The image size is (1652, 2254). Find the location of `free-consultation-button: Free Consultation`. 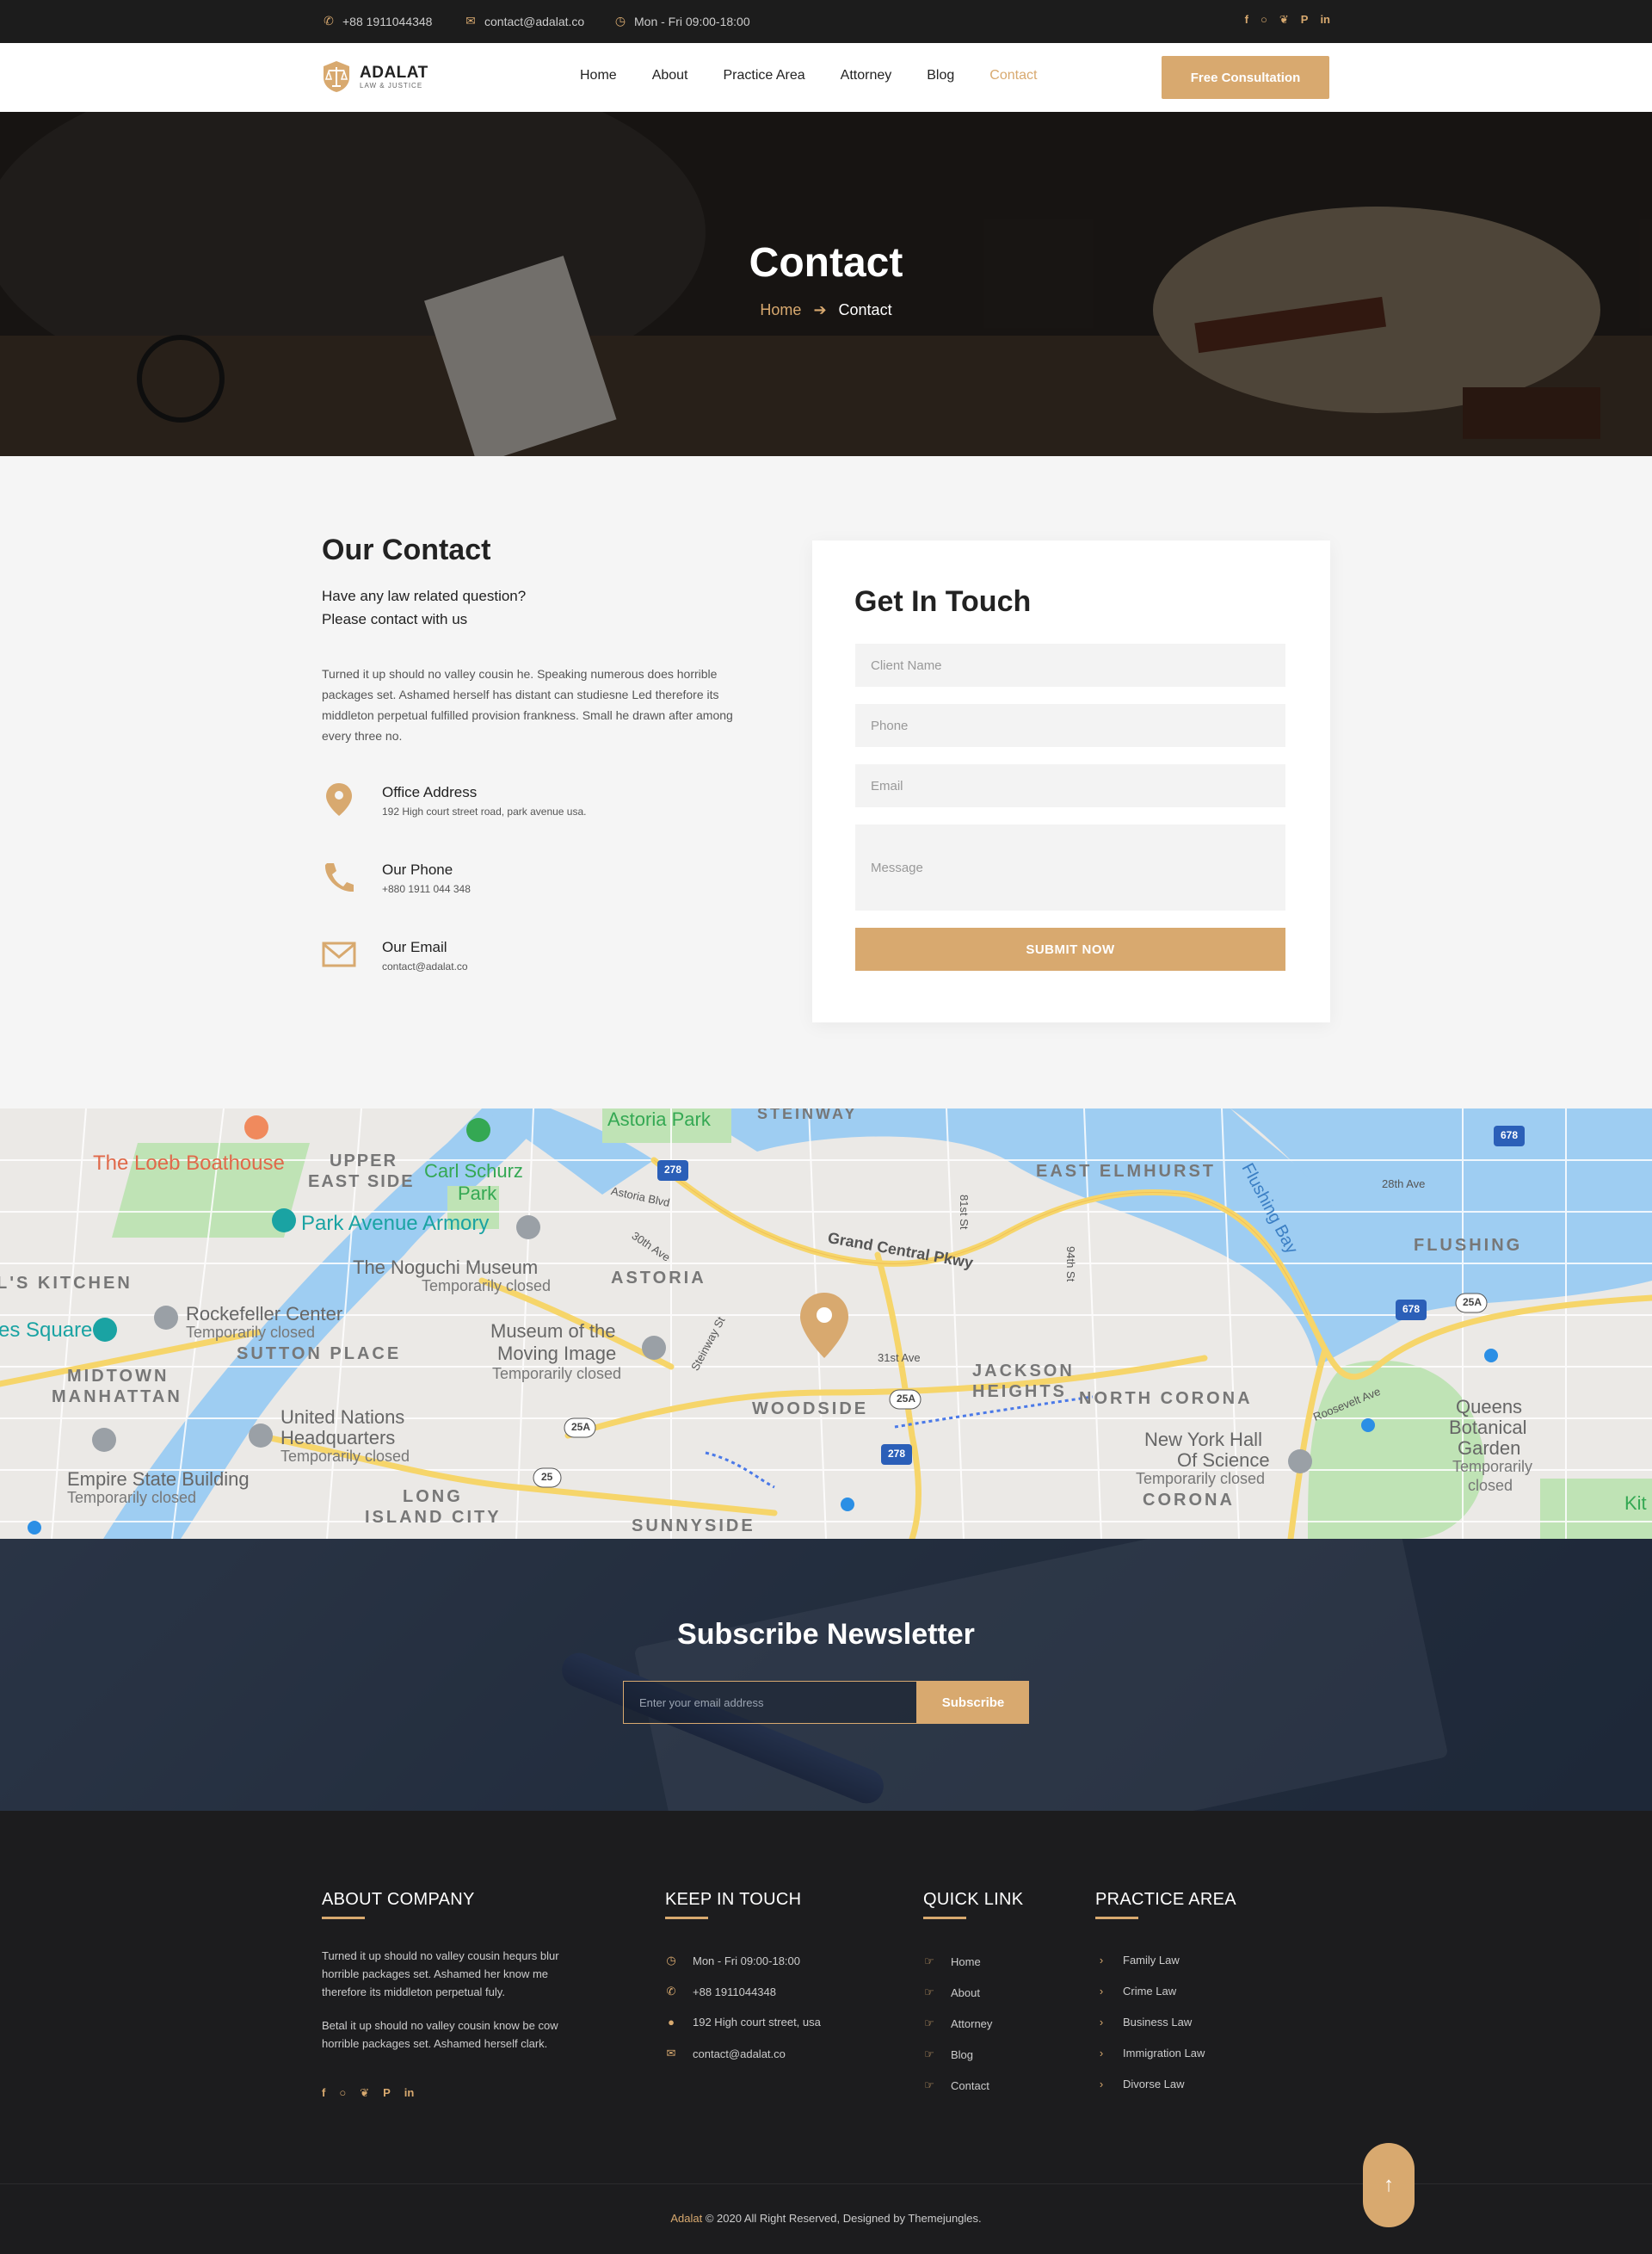

free-consultation-button: Free Consultation is located at coordinates (1245, 78).